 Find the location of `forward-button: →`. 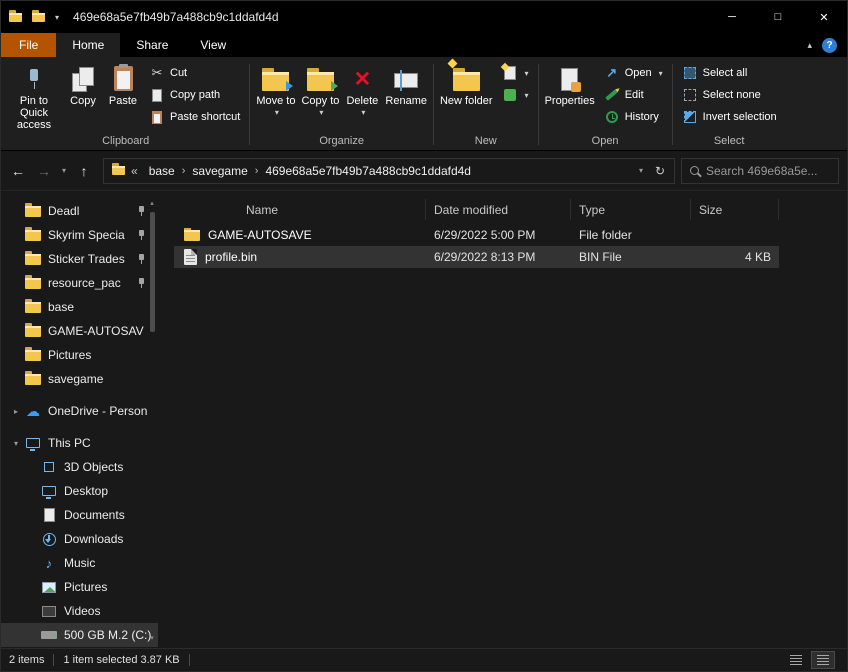

forward-button: → is located at coordinates (44, 171).